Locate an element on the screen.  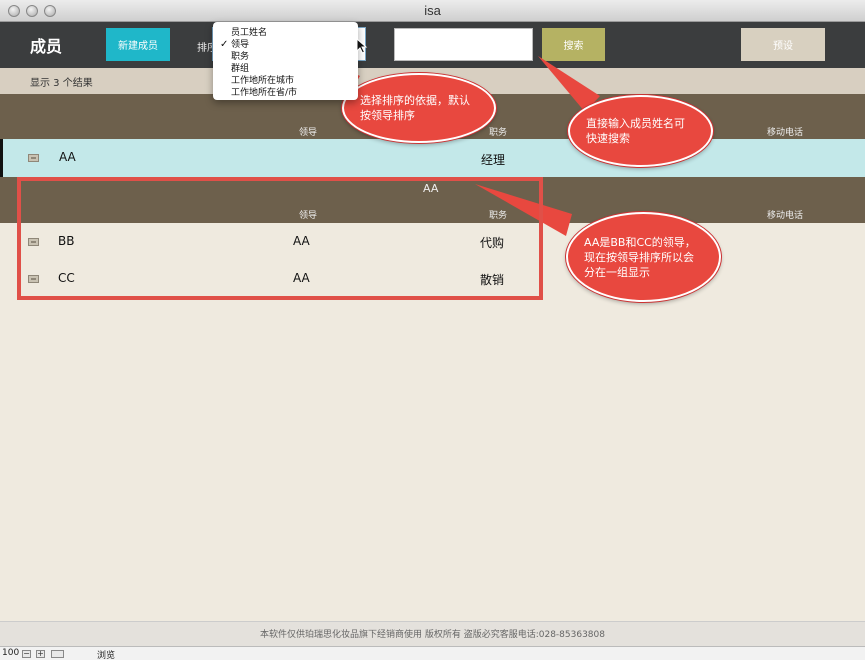
toggle-toolbar-icon is located at coordinates (57, 654).